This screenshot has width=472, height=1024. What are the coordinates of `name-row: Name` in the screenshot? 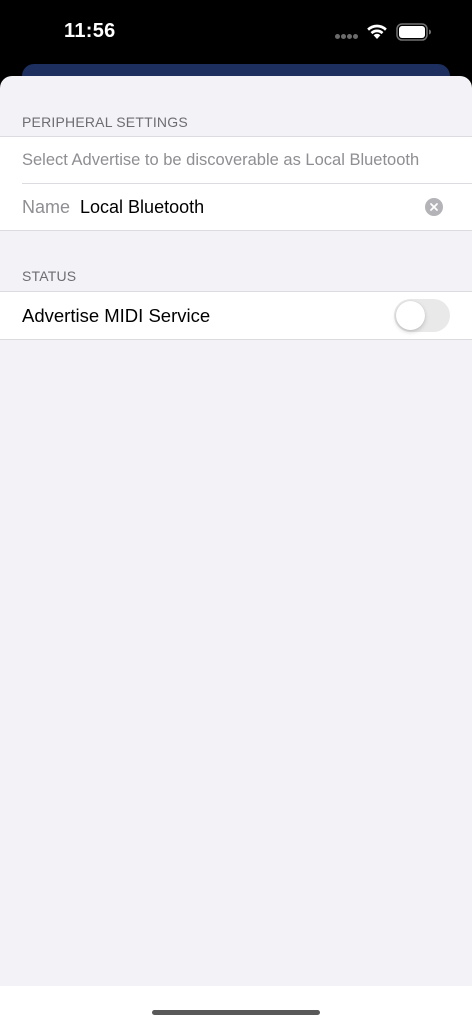 It's located at (247, 206).